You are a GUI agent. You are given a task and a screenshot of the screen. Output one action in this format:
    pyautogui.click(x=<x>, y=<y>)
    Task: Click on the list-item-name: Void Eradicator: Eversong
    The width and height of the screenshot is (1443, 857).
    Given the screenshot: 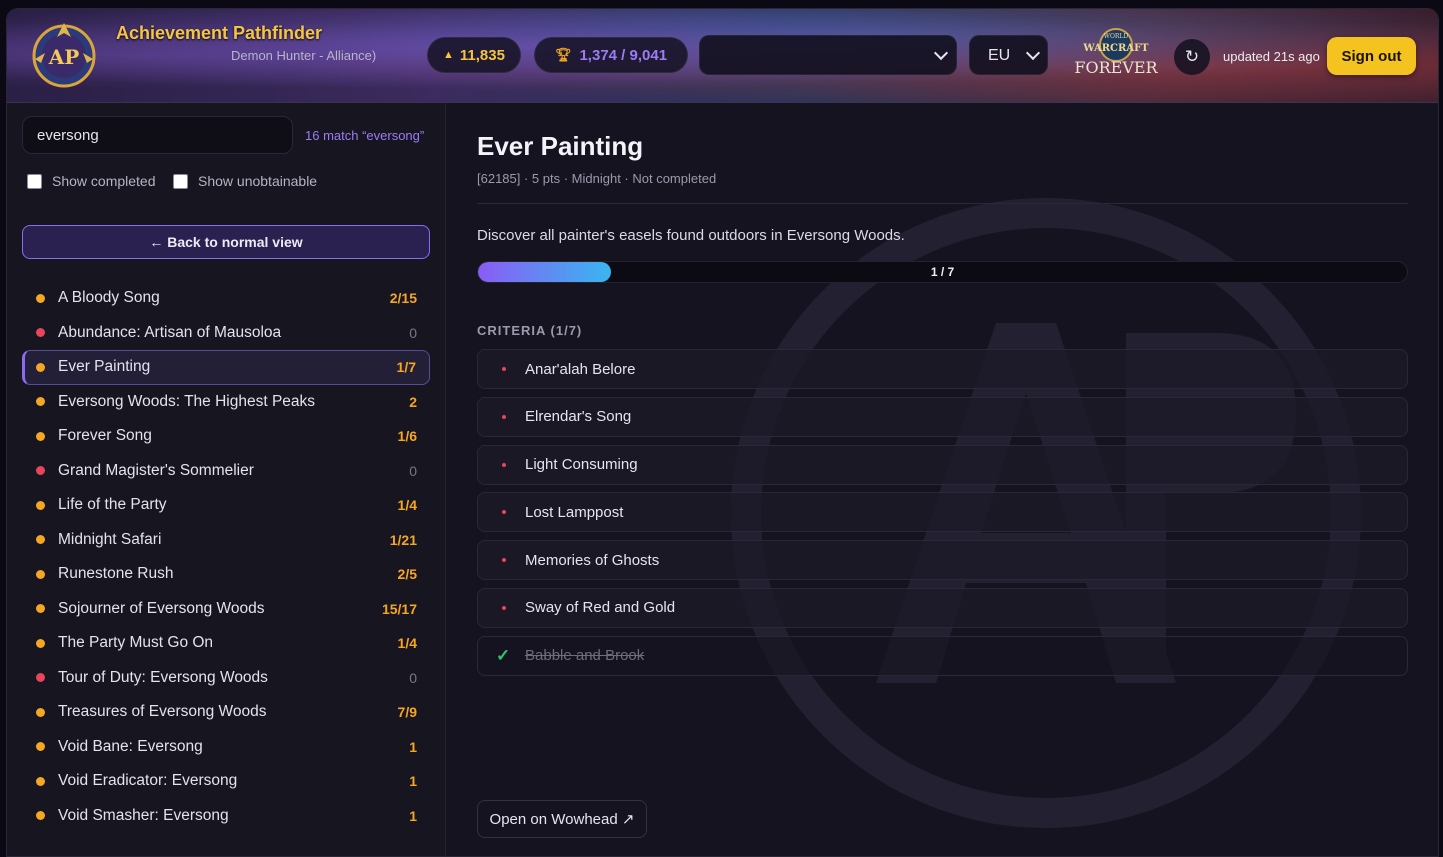 What is the action you would take?
    pyautogui.click(x=148, y=781)
    